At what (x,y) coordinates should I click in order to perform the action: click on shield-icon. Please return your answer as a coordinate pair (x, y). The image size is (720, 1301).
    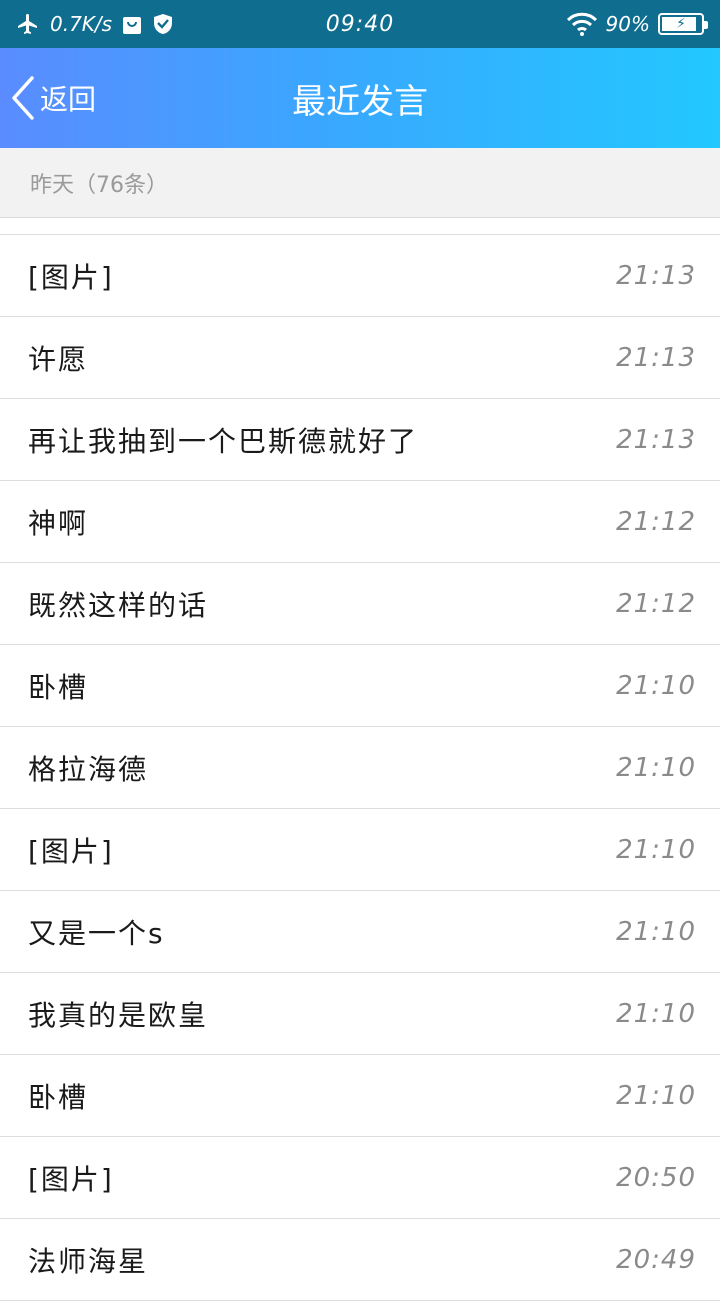
    Looking at the image, I should click on (163, 24).